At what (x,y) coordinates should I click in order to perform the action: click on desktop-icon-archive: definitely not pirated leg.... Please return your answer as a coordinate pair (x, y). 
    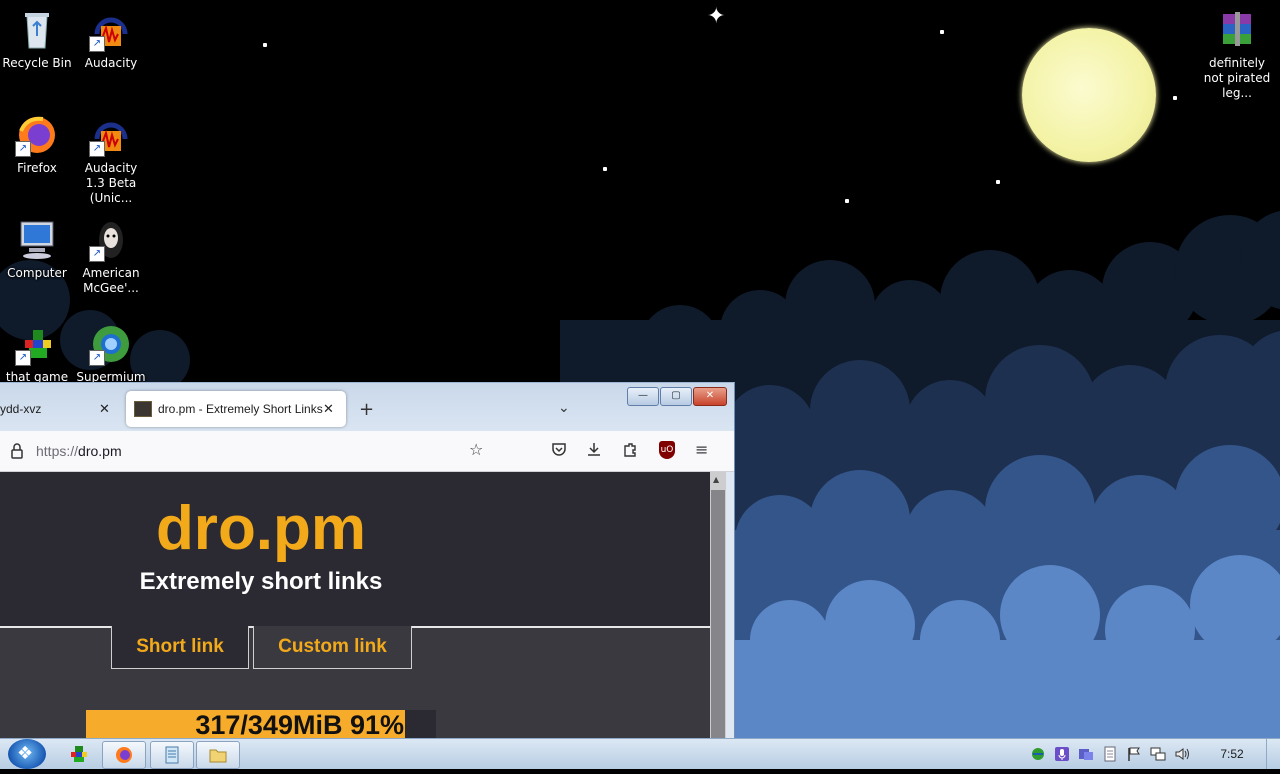
    Looking at the image, I should click on (1237, 54).